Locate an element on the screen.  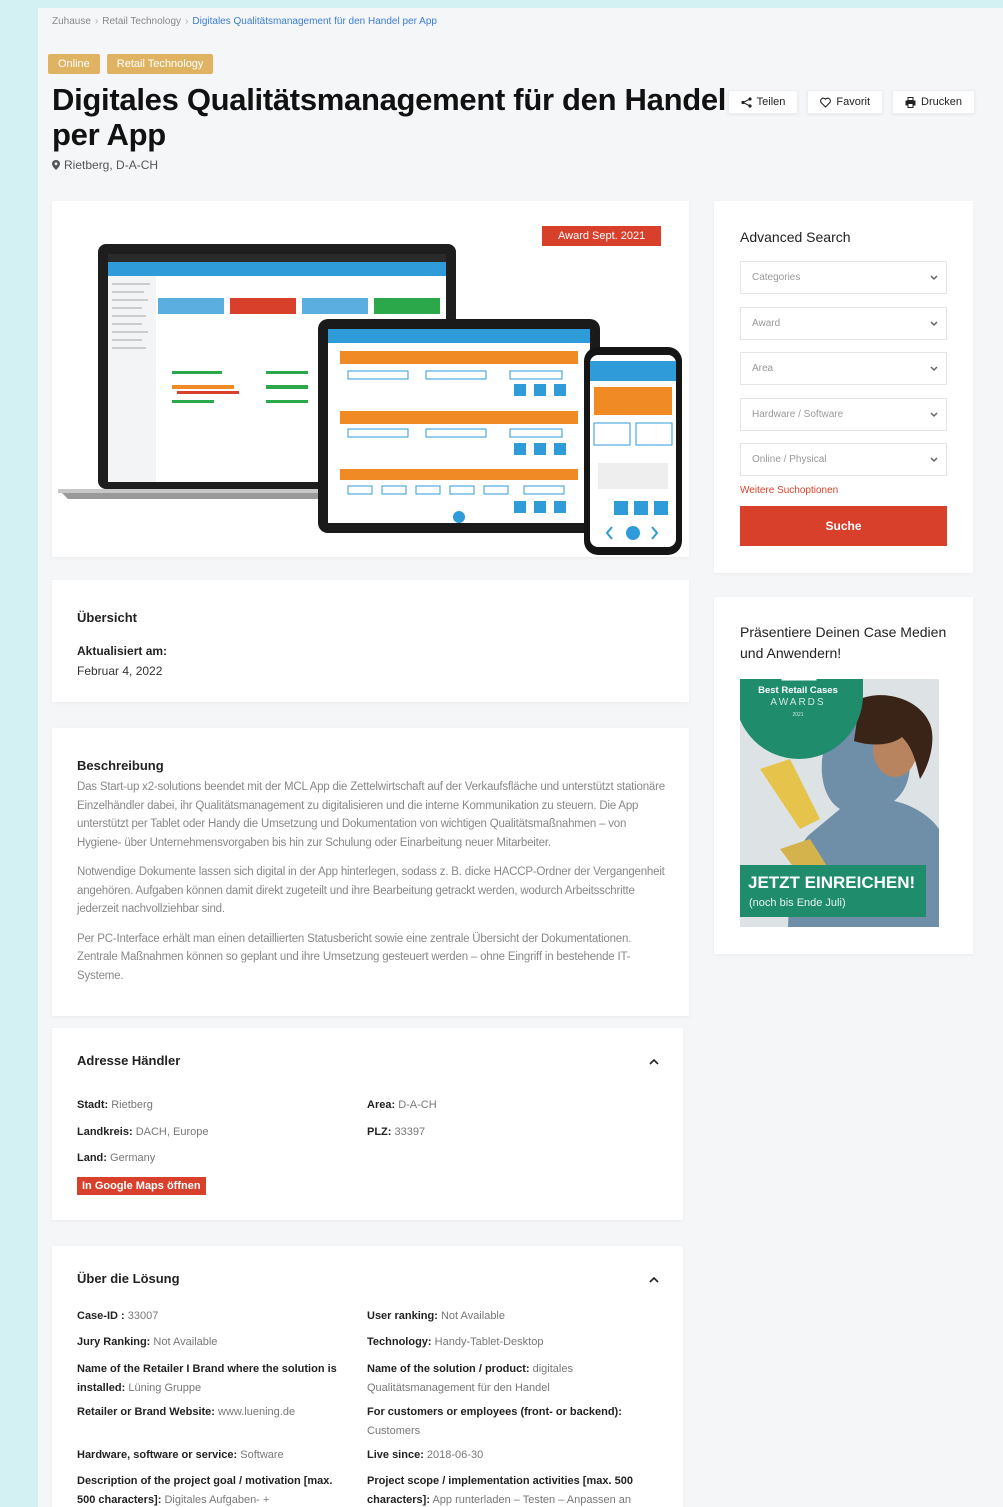
awards-logo-year: 2021 is located at coordinates (798, 715).